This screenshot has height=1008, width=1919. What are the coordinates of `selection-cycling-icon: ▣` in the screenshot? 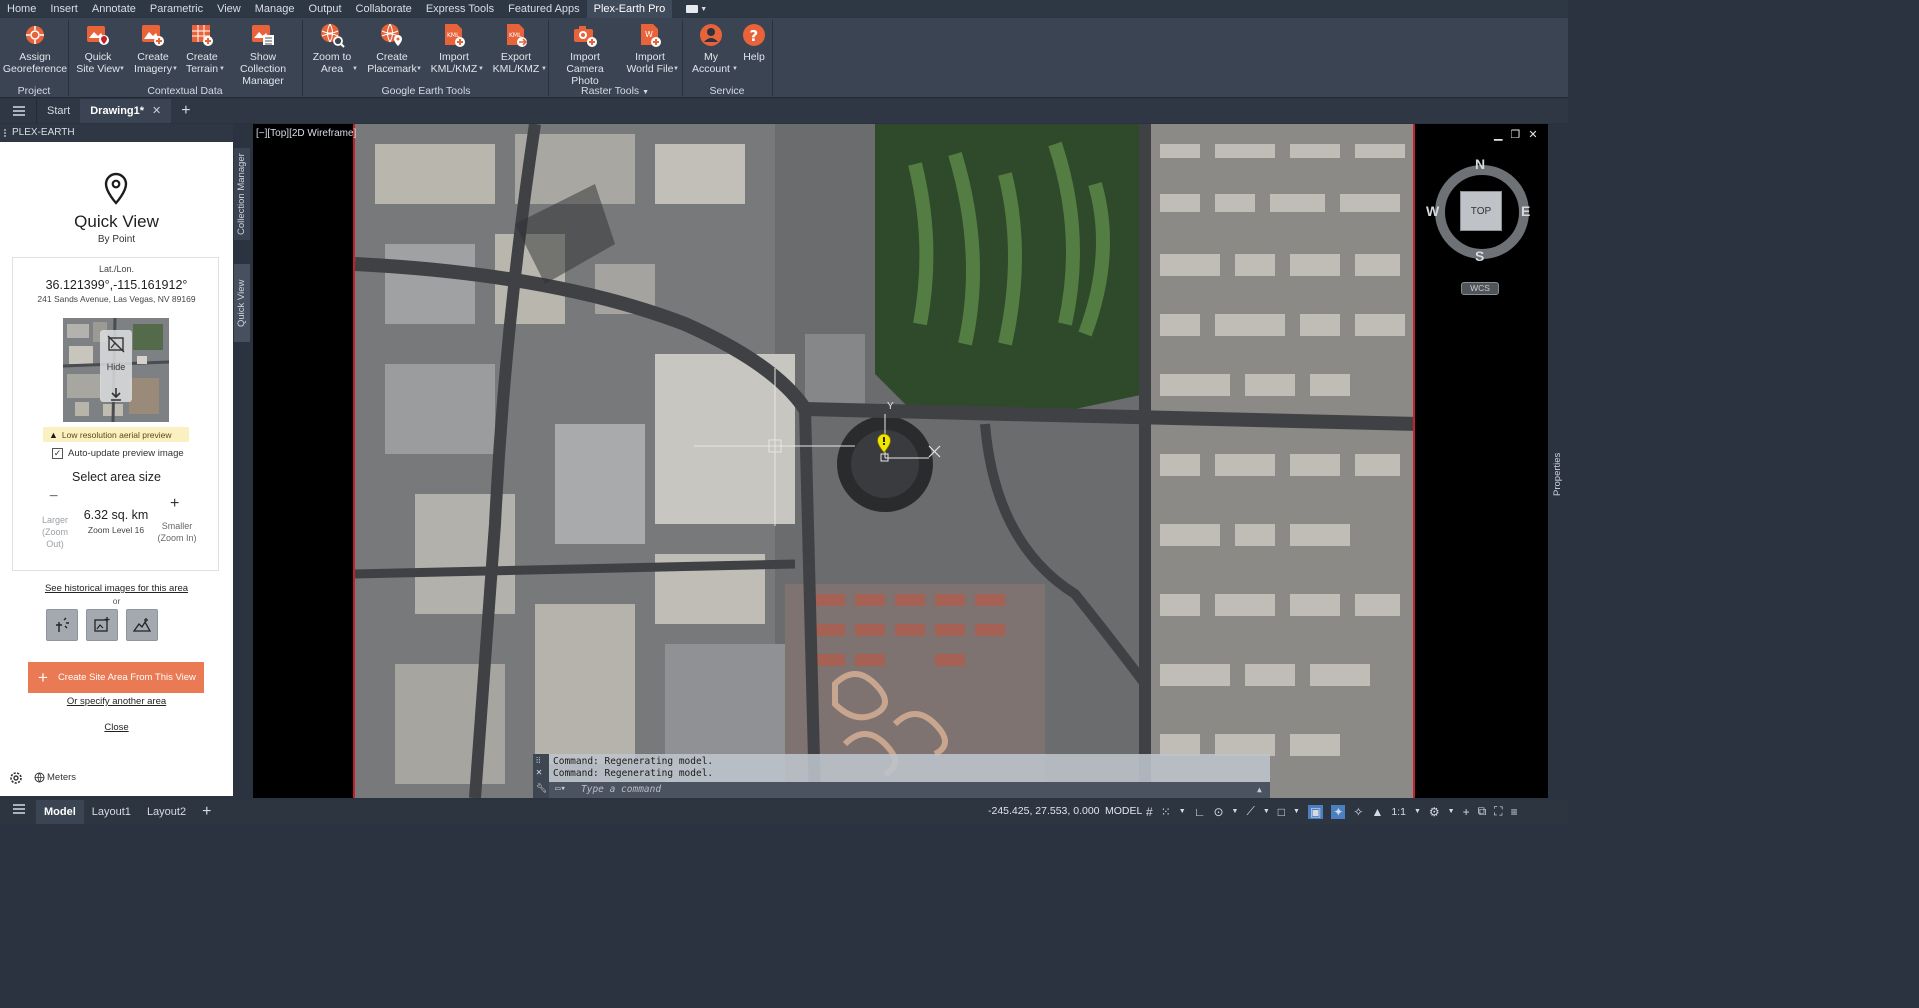 It's located at (1315, 811).